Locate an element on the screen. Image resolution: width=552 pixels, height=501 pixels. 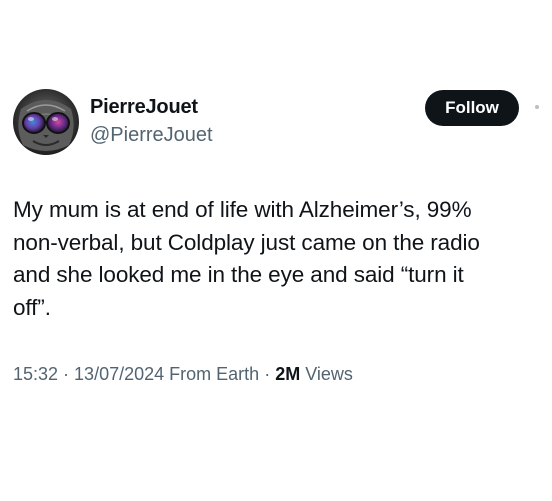
tweet-text-line: off”. is located at coordinates (32, 307).